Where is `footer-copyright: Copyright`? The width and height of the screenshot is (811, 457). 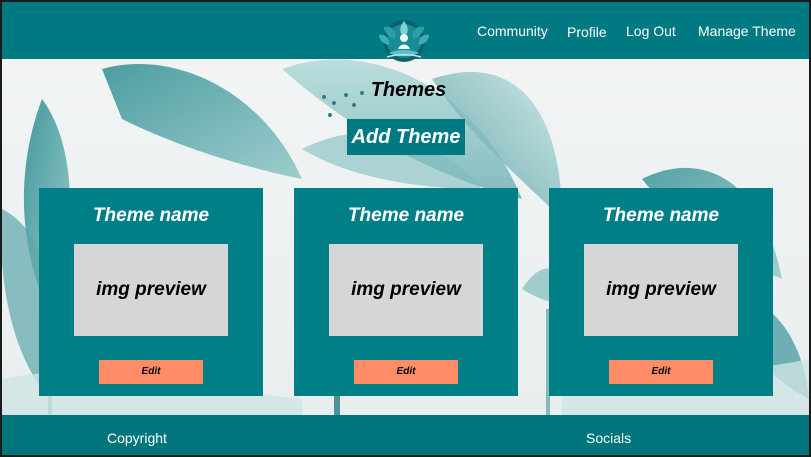 footer-copyright: Copyright is located at coordinates (137, 438).